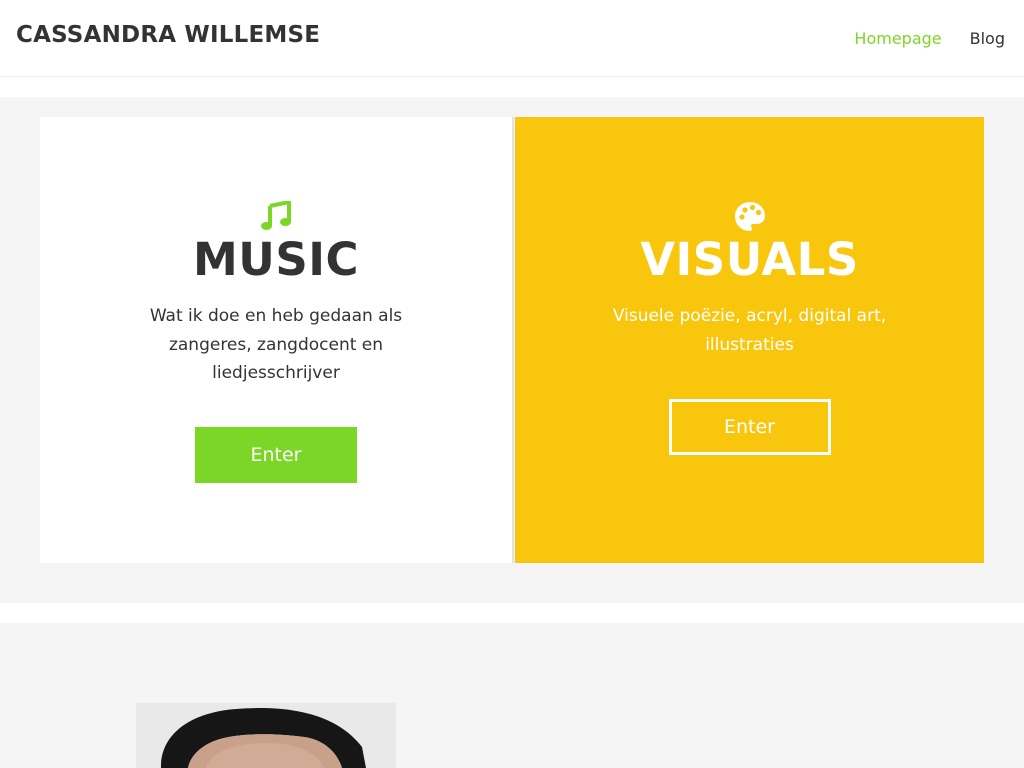  I want to click on visuals-title: VISUALS, so click(749, 259).